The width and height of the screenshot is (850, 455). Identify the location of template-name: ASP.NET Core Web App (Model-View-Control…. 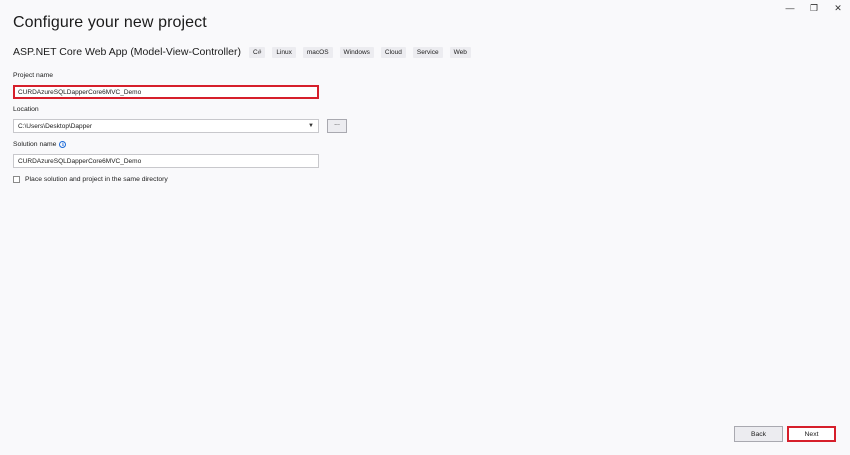
(127, 52).